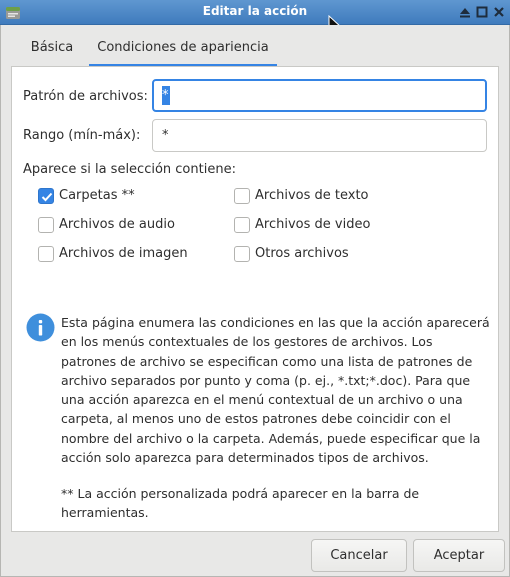  I want to click on checkbox-carpetas: Carpetas **, so click(123, 197).